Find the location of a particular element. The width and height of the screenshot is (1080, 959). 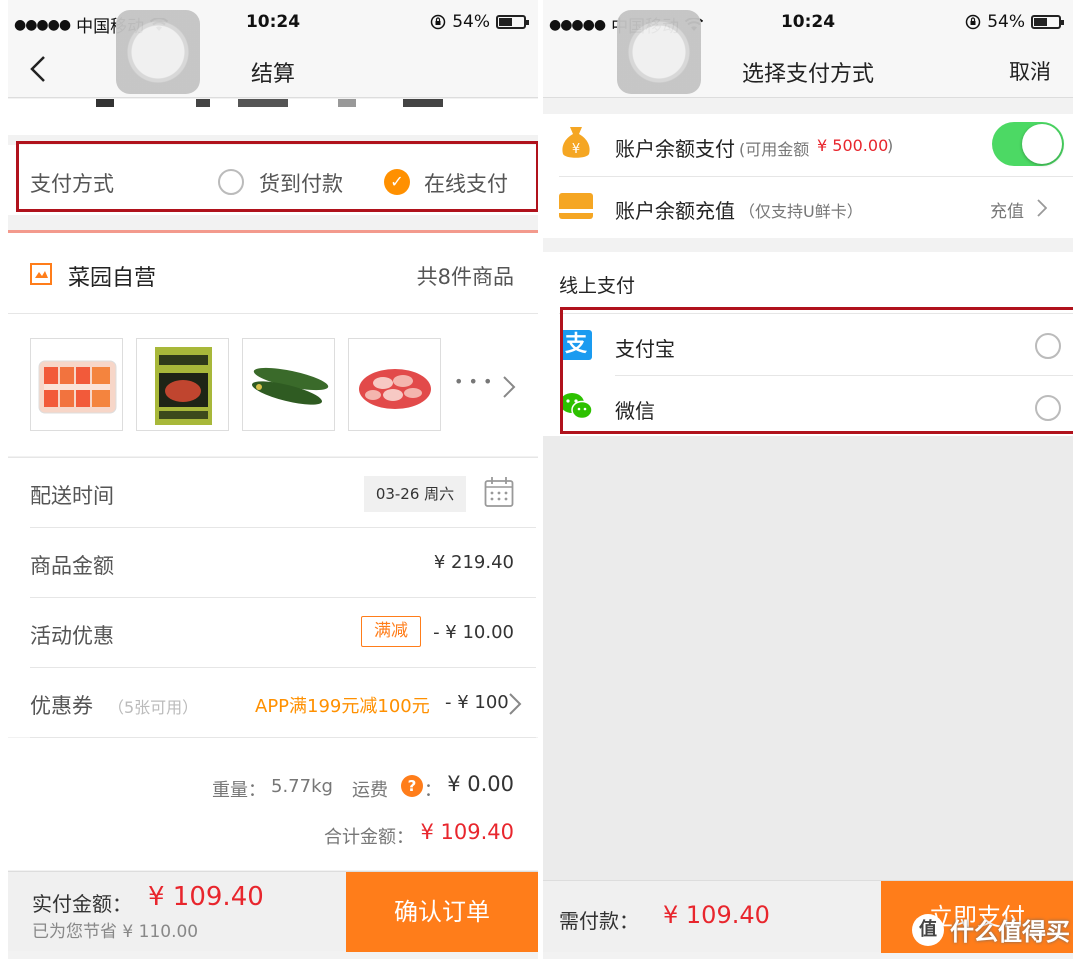

coupon-available: （5张可用） is located at coordinates (153, 707).